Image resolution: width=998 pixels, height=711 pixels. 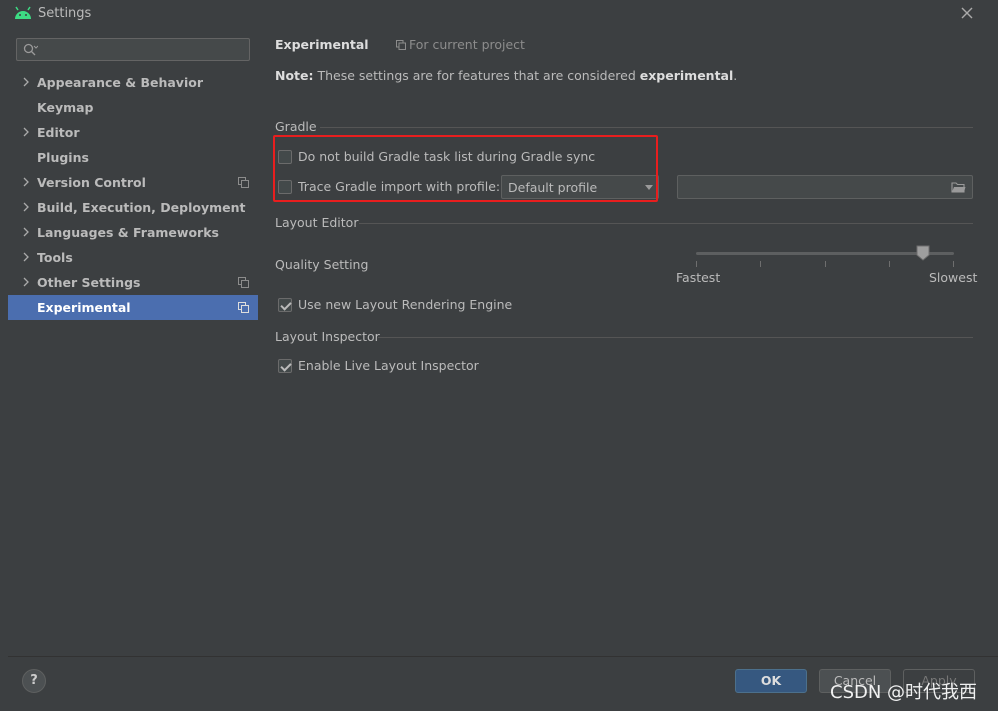 I want to click on android-icon, so click(x=23, y=12).